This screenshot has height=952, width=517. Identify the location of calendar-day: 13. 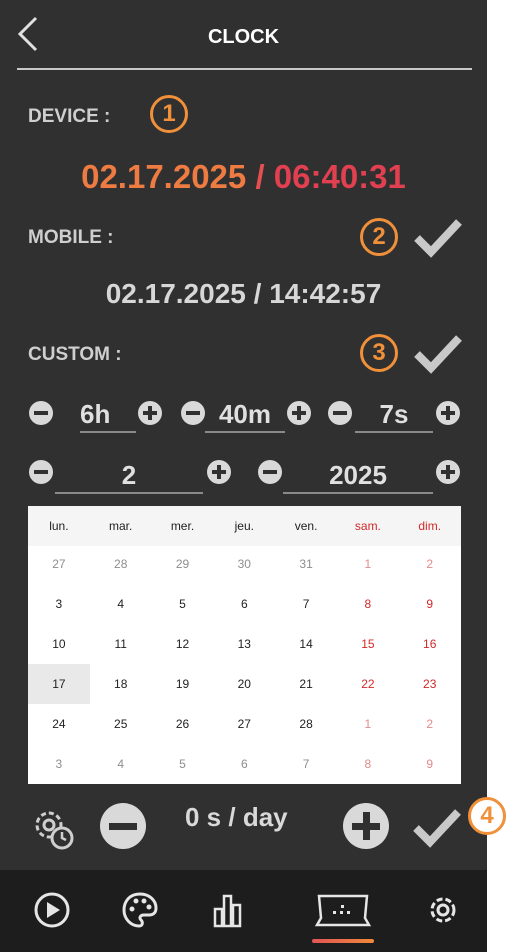
(244, 644).